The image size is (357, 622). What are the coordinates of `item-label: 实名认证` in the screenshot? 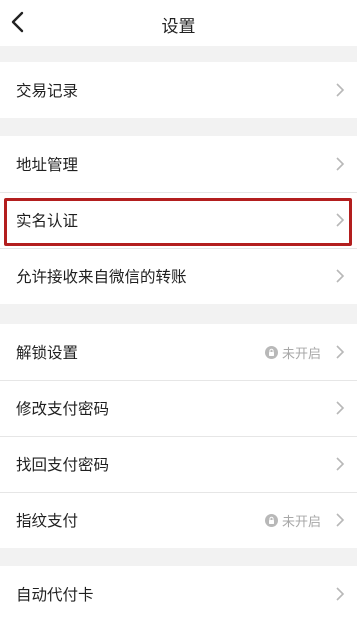 It's located at (47, 221).